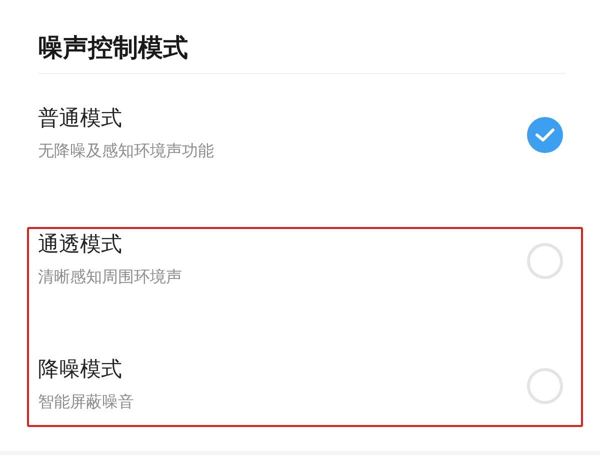 The width and height of the screenshot is (600, 455). What do you see at coordinates (545, 135) in the screenshot?
I see `selected-check-icon` at bounding box center [545, 135].